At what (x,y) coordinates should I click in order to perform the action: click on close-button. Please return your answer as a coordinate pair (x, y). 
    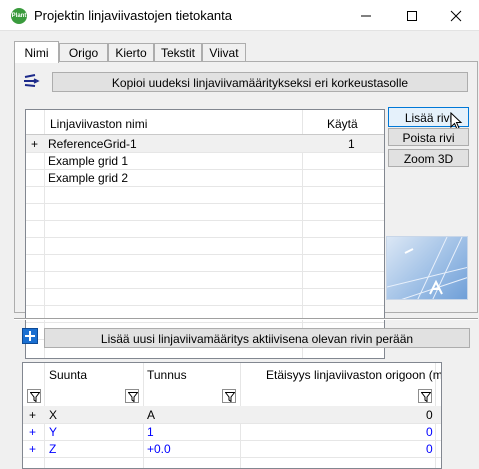
    Looking at the image, I should click on (456, 15).